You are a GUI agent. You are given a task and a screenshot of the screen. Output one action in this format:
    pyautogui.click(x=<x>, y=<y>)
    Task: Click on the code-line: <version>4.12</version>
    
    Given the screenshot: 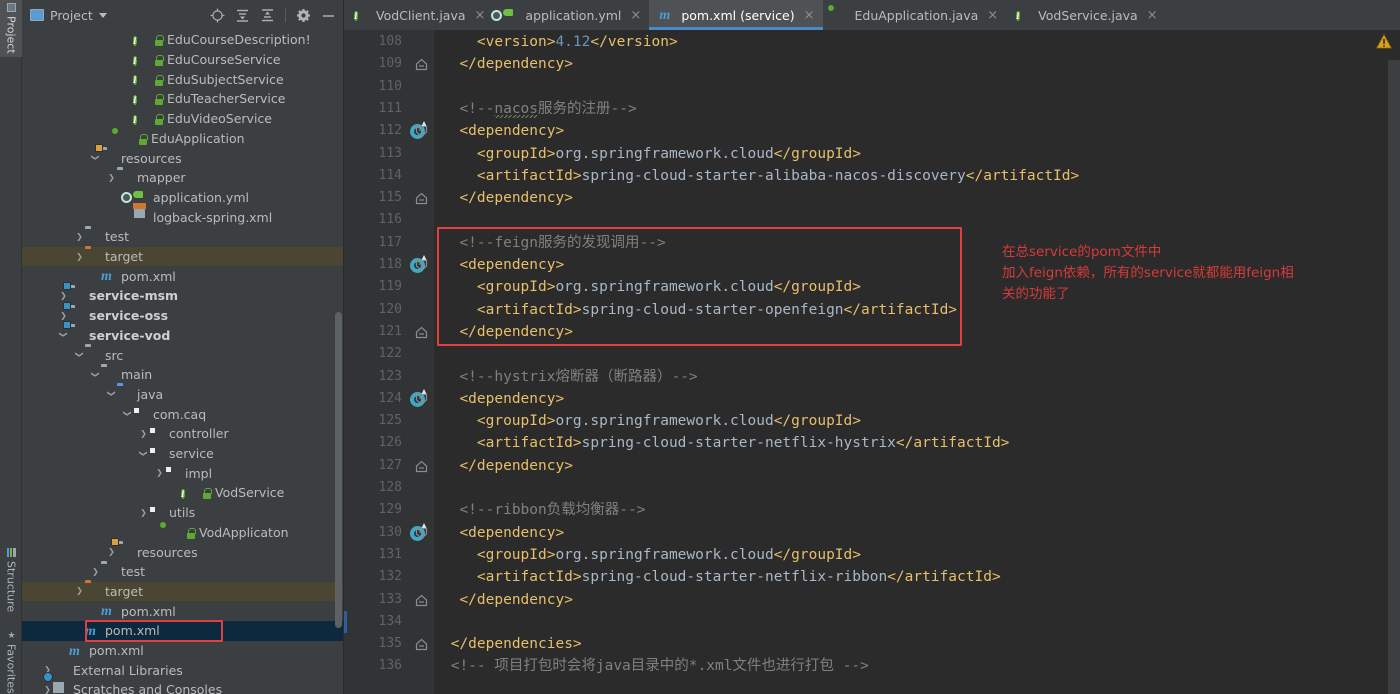 What is the action you would take?
    pyautogui.click(x=577, y=42)
    